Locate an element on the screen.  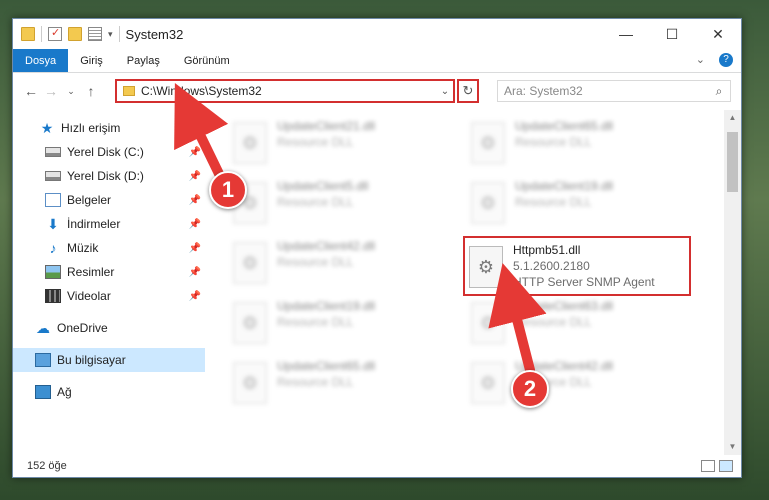
view-toggle is located at coordinates (717, 466).